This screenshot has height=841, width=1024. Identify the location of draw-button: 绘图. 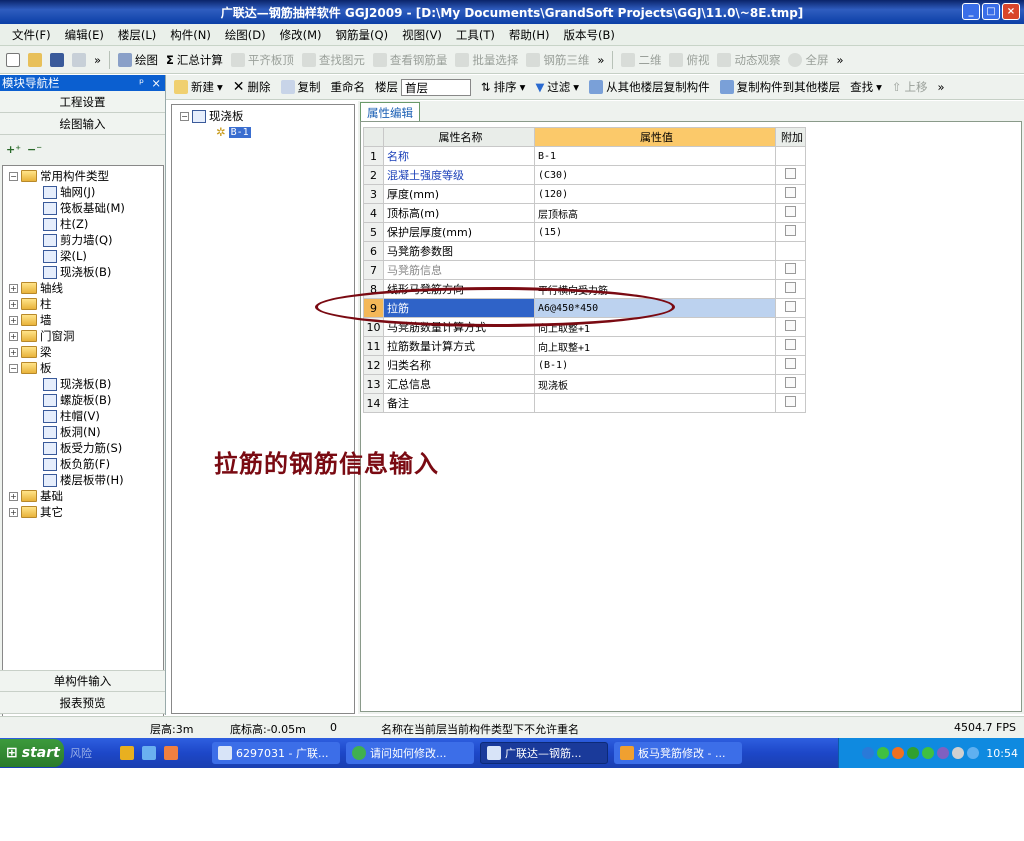
(138, 60).